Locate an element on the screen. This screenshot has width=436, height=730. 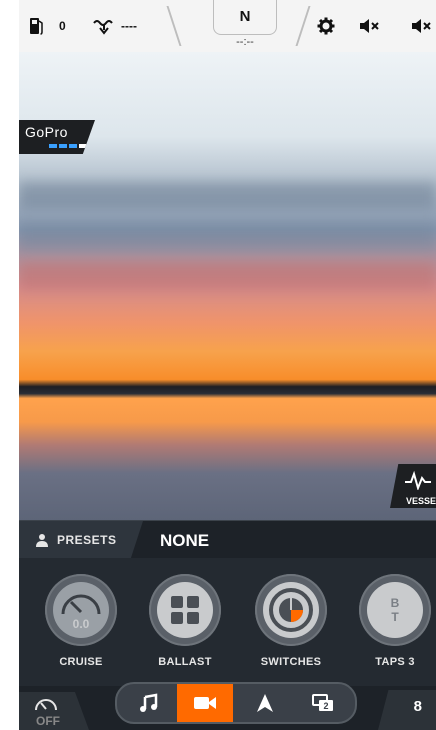
presets-tab: PRESETS is located at coordinates (81, 540).